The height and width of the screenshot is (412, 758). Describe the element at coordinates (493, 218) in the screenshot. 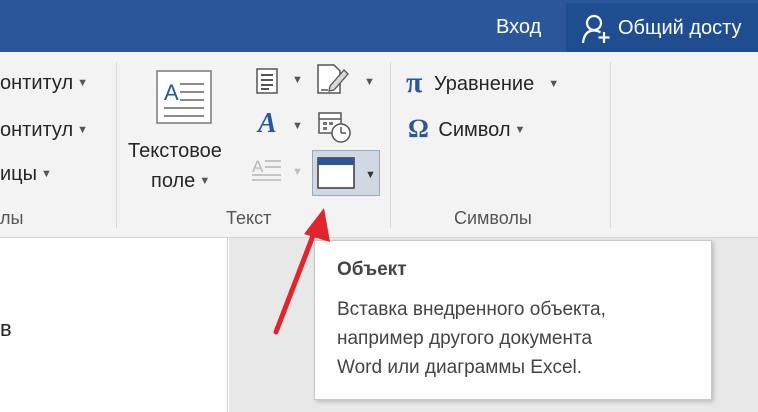

I see `group-label-symbols: Символы` at that location.